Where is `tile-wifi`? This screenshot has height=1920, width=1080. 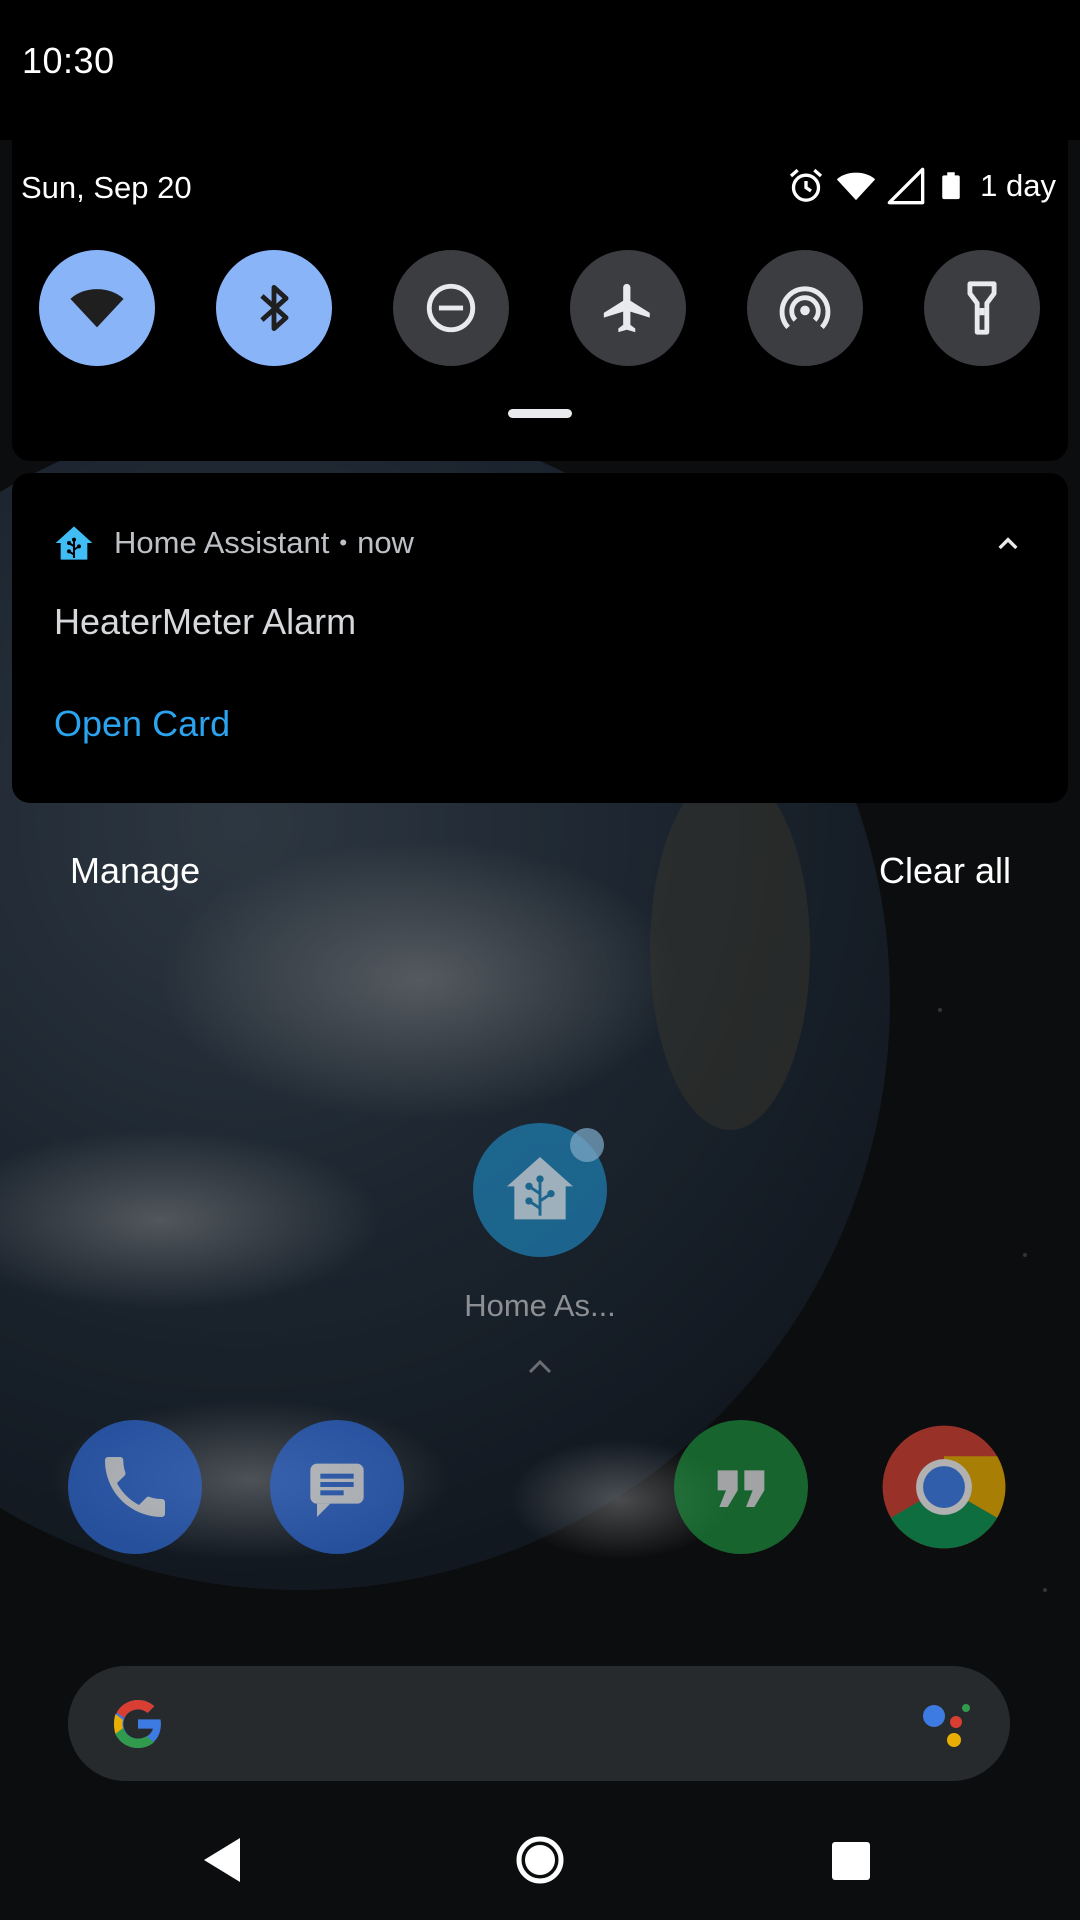
tile-wifi is located at coordinates (97, 308).